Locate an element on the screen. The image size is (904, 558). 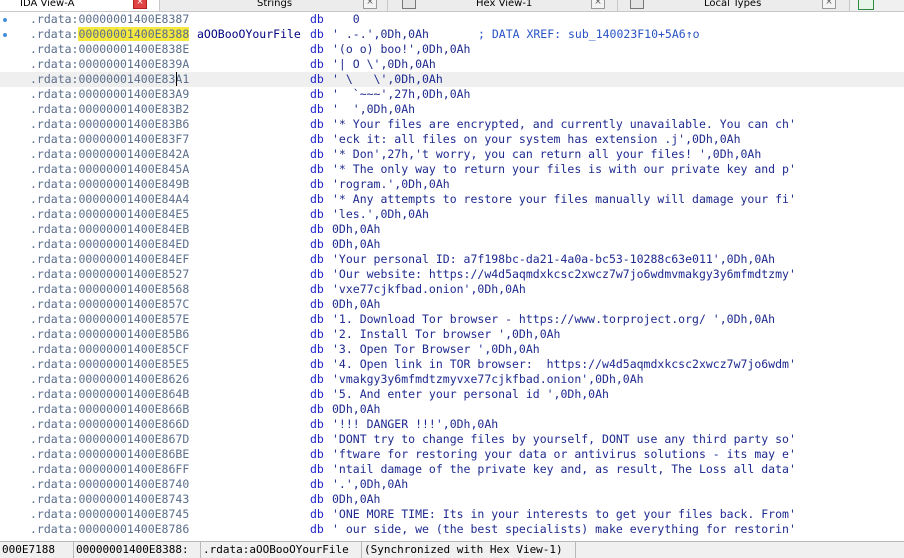
listing-row: .rdata:00000001400E839A db '| O \',0Dh,0Ah is located at coordinates (452, 64).